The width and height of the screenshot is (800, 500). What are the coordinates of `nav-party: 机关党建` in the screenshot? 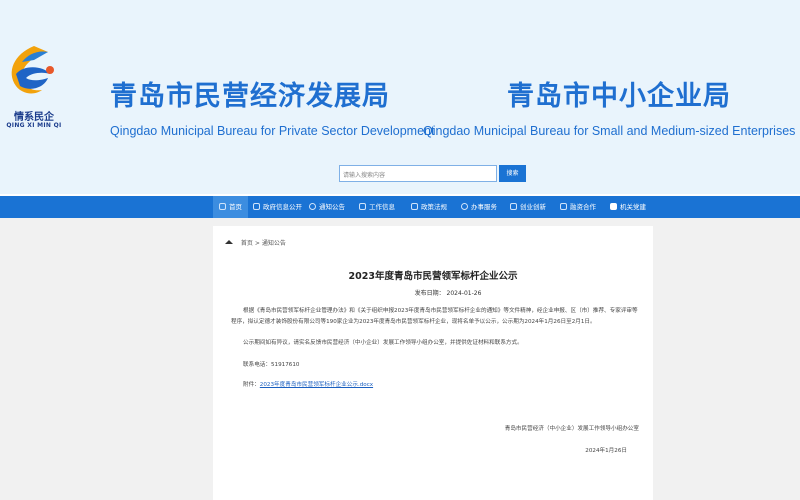 It's located at (628, 207).